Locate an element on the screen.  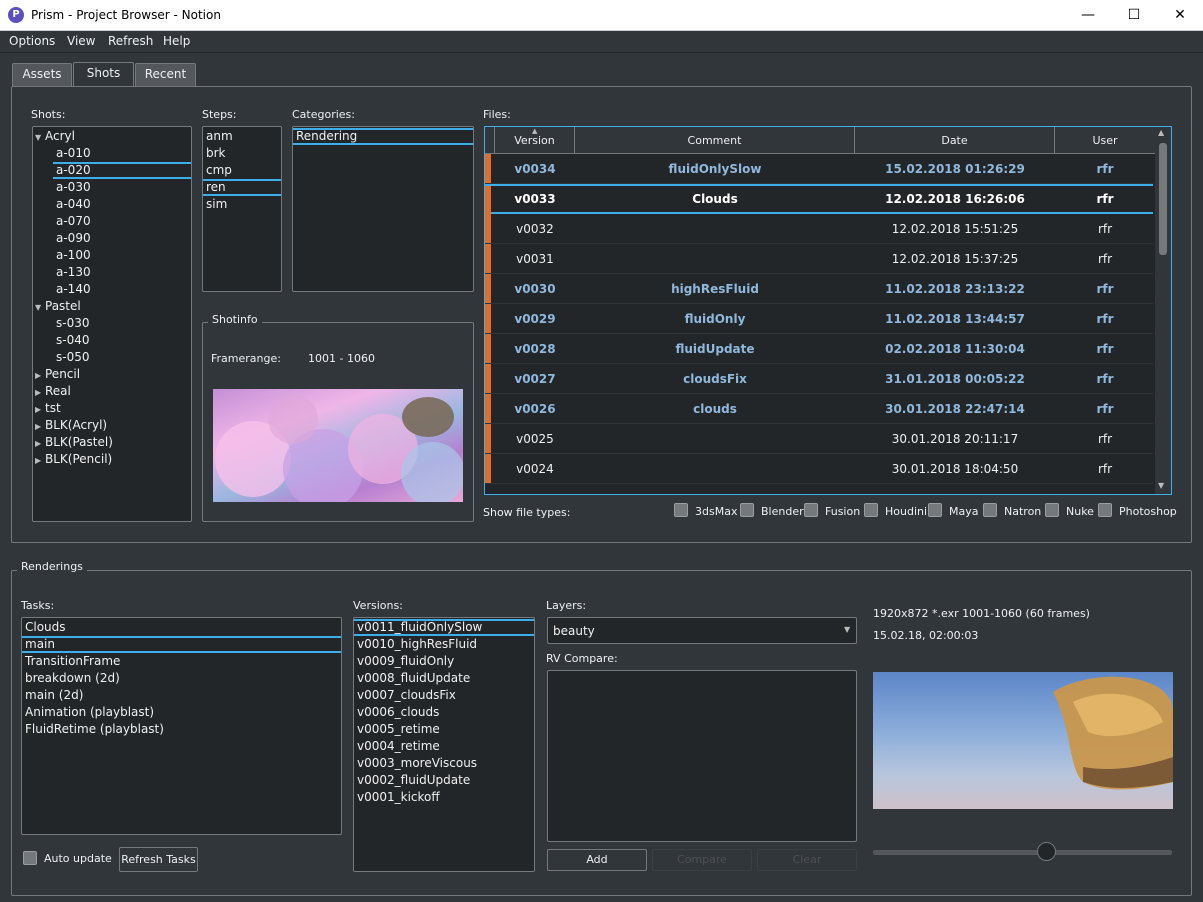
menu-refresh: Refresh is located at coordinates (130, 41).